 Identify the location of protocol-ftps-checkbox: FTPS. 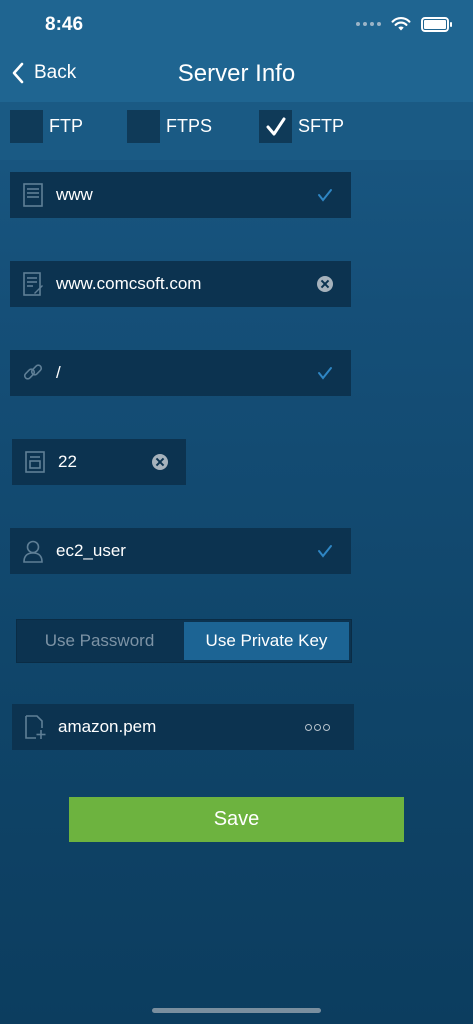
(169, 126).